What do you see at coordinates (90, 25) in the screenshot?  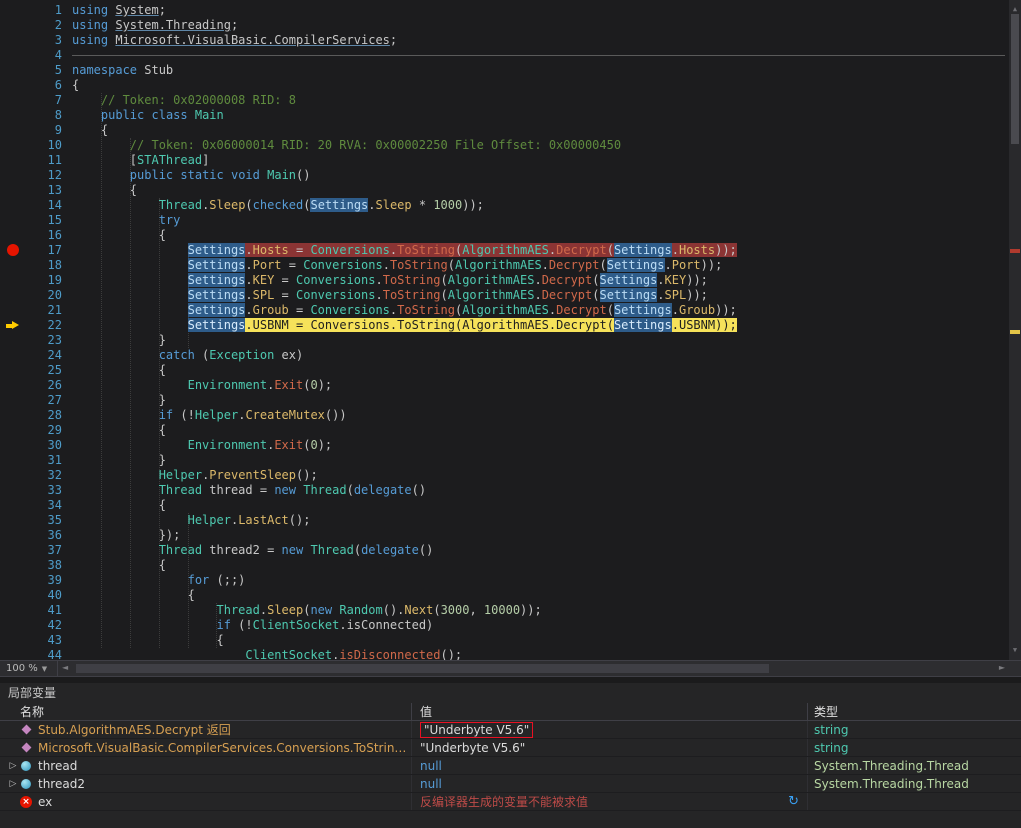 I see `code-token: using` at bounding box center [90, 25].